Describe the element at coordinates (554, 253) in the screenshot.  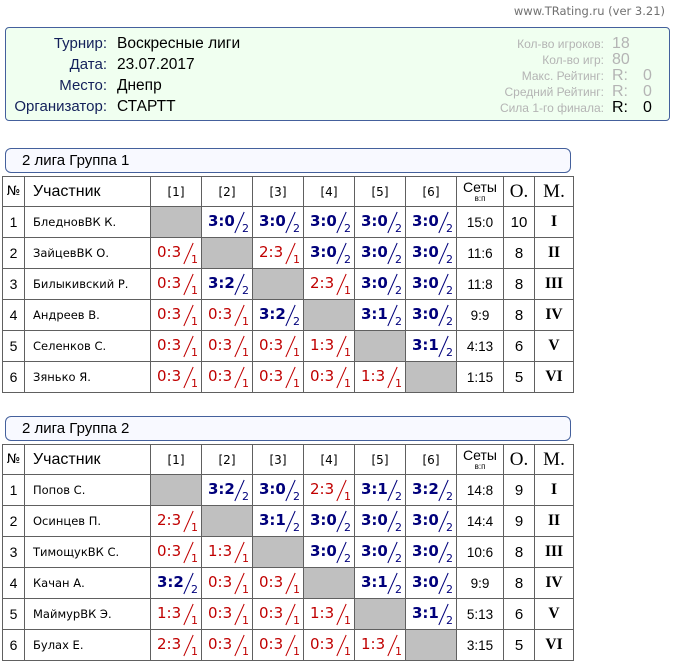
I see `place-rank: II` at that location.